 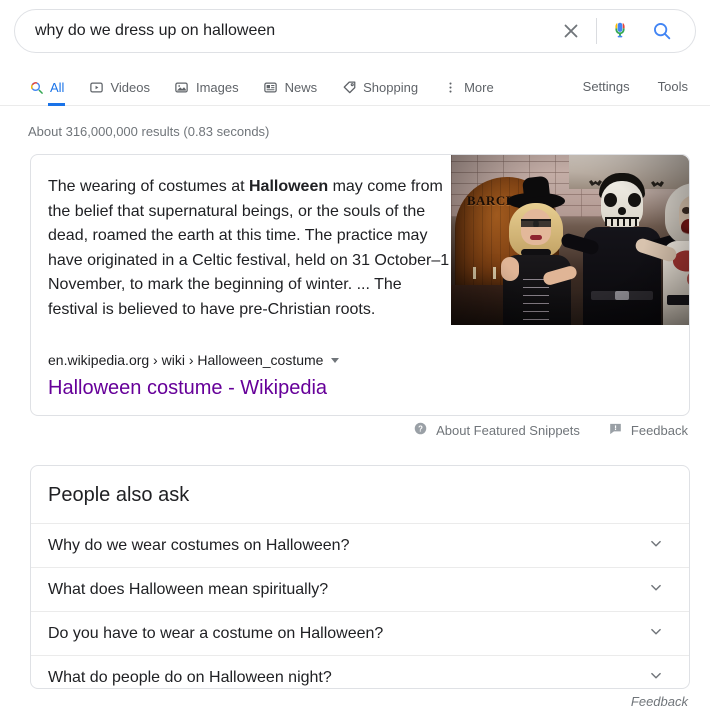 What do you see at coordinates (479, 87) in the screenshot?
I see `tab-label: More` at bounding box center [479, 87].